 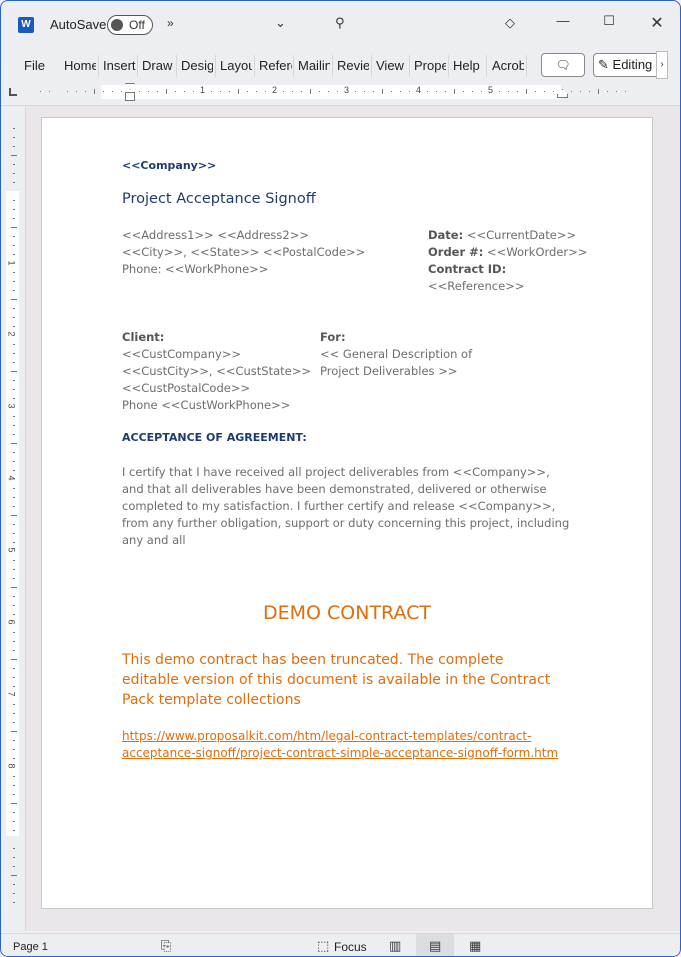 I want to click on tab-view: View, so click(x=391, y=66).